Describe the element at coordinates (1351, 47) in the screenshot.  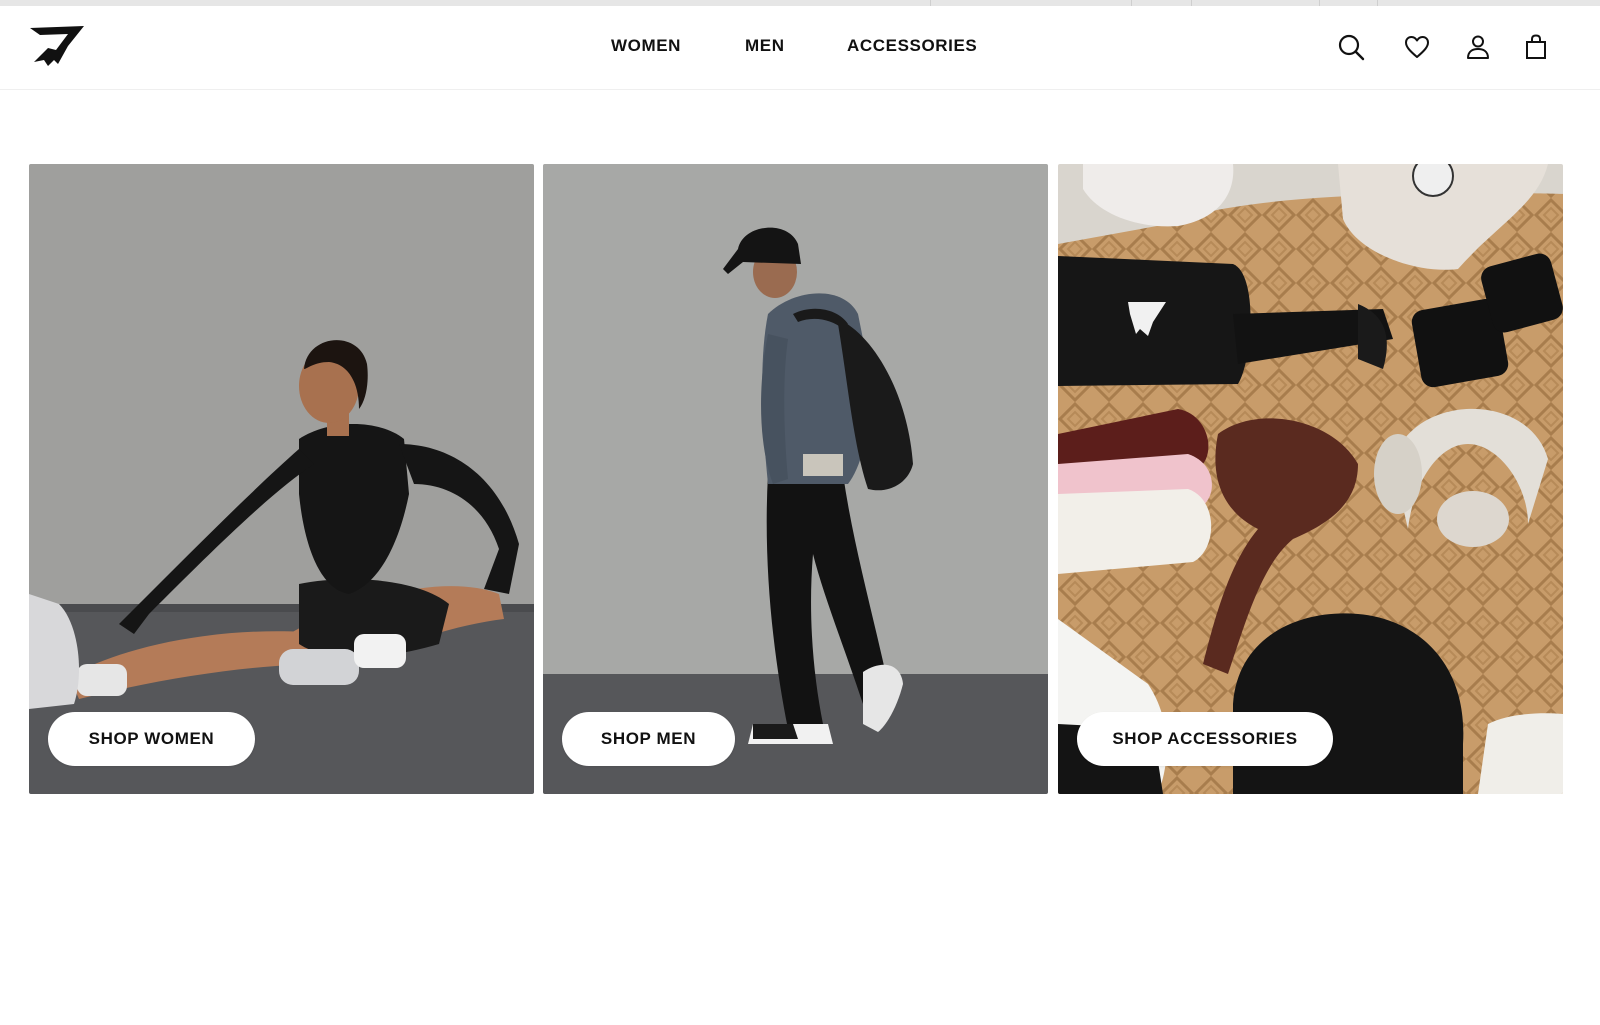
I see `search-icon` at that location.